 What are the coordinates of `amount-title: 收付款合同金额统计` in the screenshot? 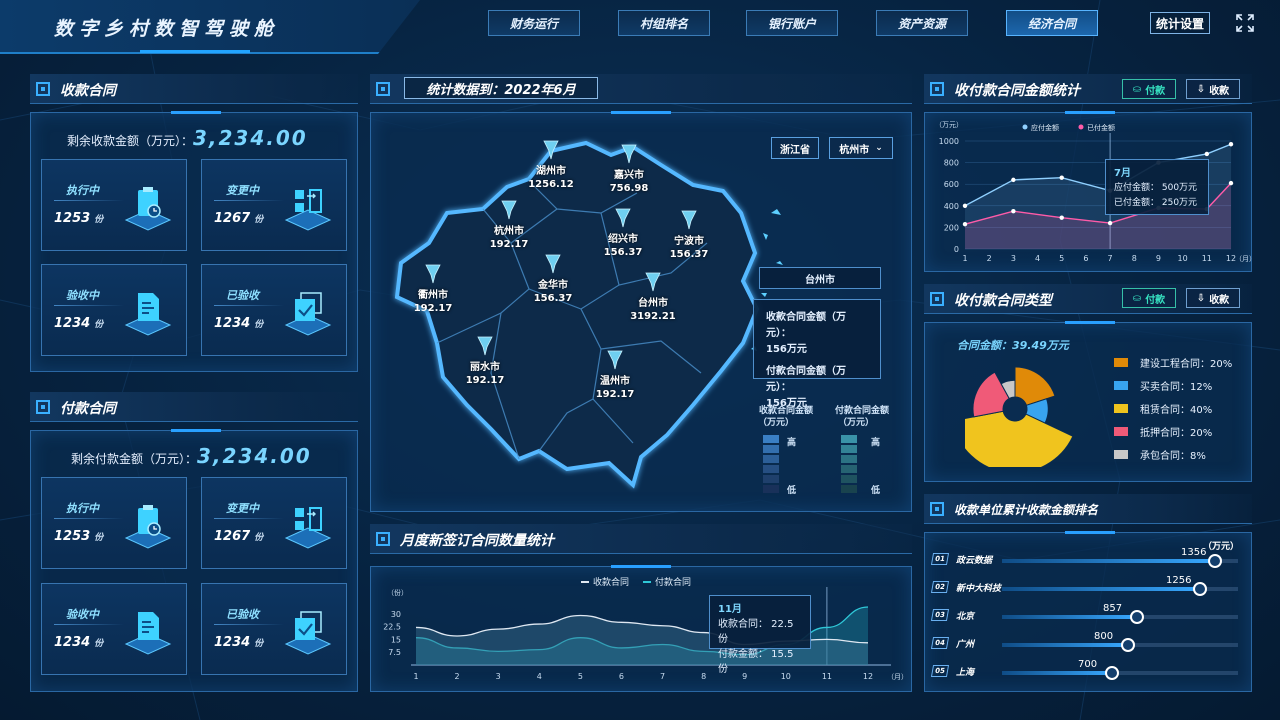 It's located at (1017, 91).